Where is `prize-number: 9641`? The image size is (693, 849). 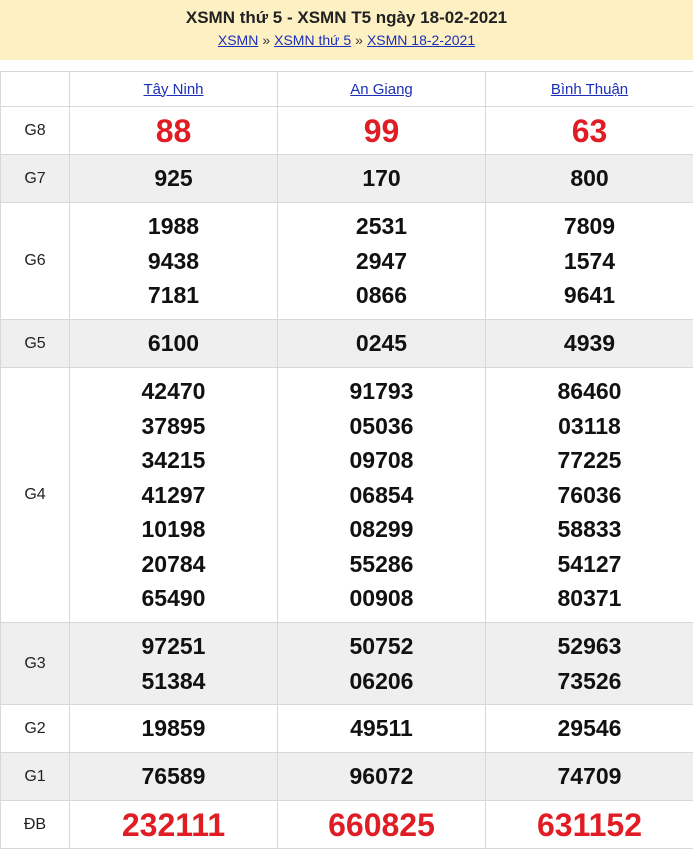
prize-number: 9641 is located at coordinates (589, 295).